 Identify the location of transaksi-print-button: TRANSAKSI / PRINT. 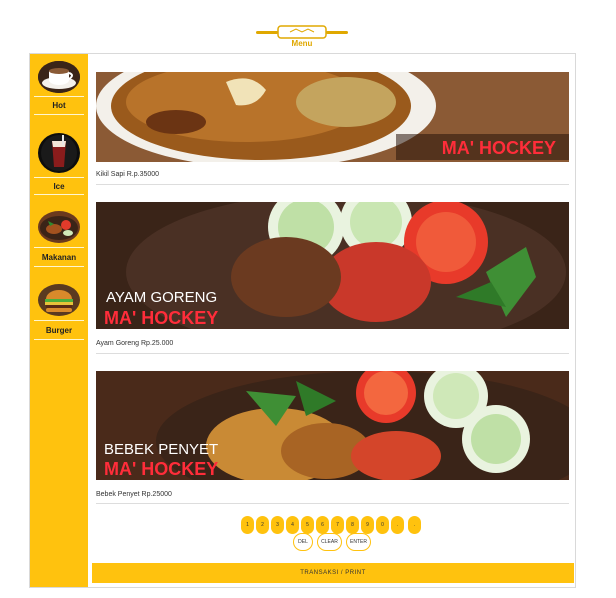
(333, 573).